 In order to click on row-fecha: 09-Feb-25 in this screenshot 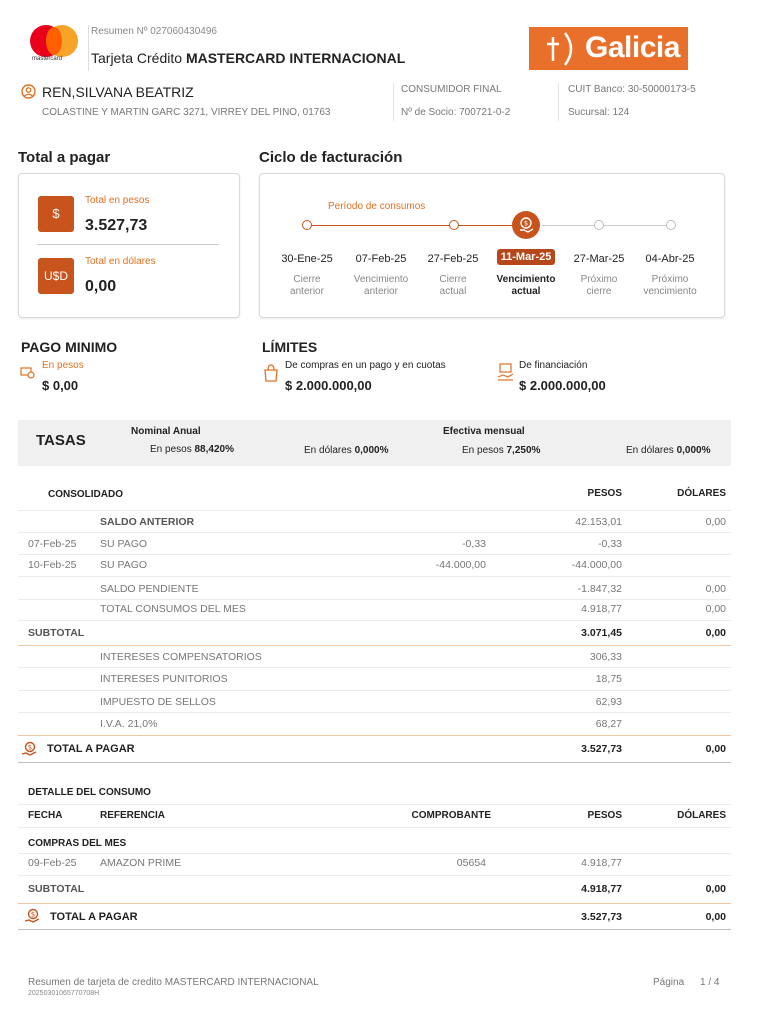, I will do `click(52, 863)`.